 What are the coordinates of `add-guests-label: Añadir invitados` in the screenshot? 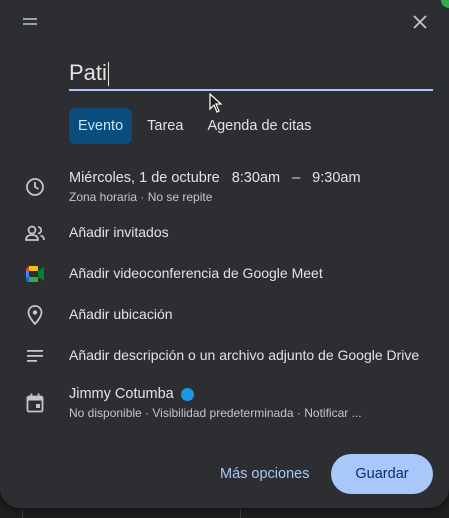 It's located at (119, 232).